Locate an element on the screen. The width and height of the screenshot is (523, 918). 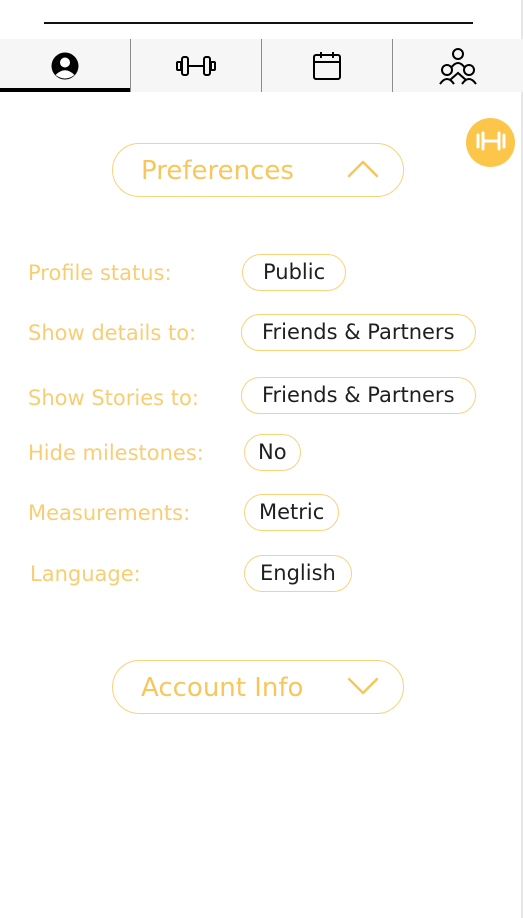
language-value: English is located at coordinates (298, 573).